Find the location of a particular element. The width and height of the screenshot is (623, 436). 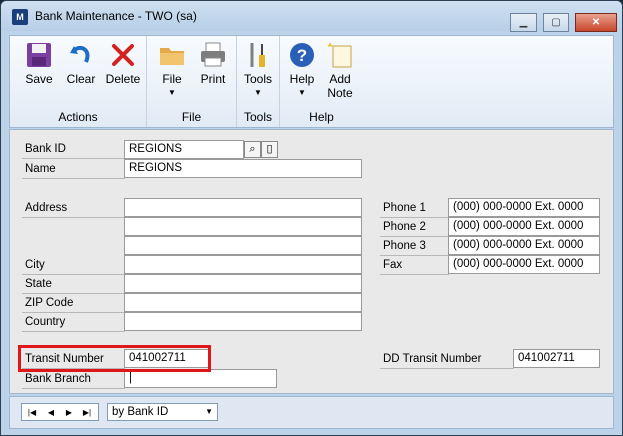

add-note-button: Add Note is located at coordinates (340, 70).